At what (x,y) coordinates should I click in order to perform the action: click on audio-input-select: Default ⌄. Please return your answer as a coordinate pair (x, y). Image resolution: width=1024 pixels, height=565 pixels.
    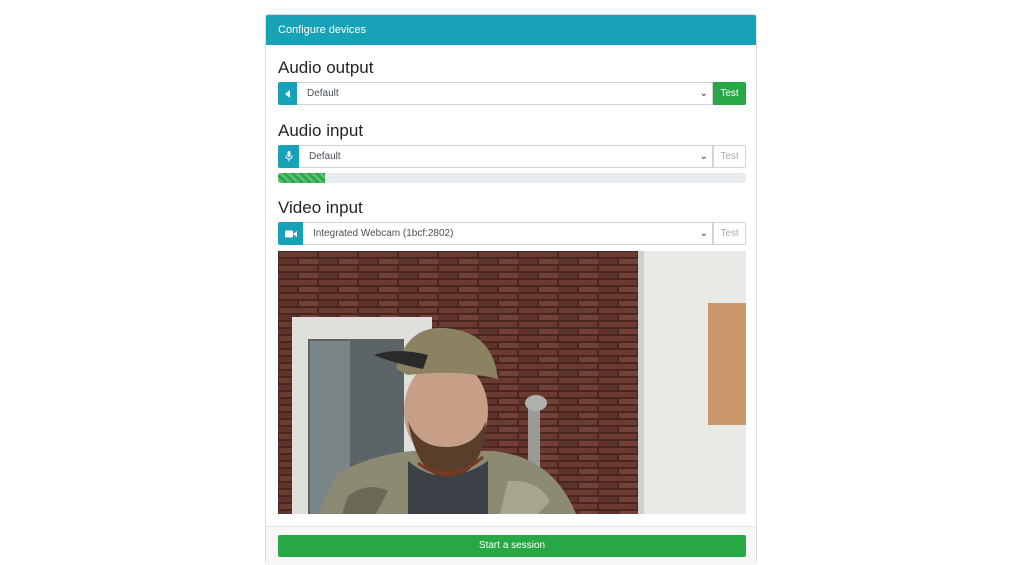
    Looking at the image, I should click on (506, 156).